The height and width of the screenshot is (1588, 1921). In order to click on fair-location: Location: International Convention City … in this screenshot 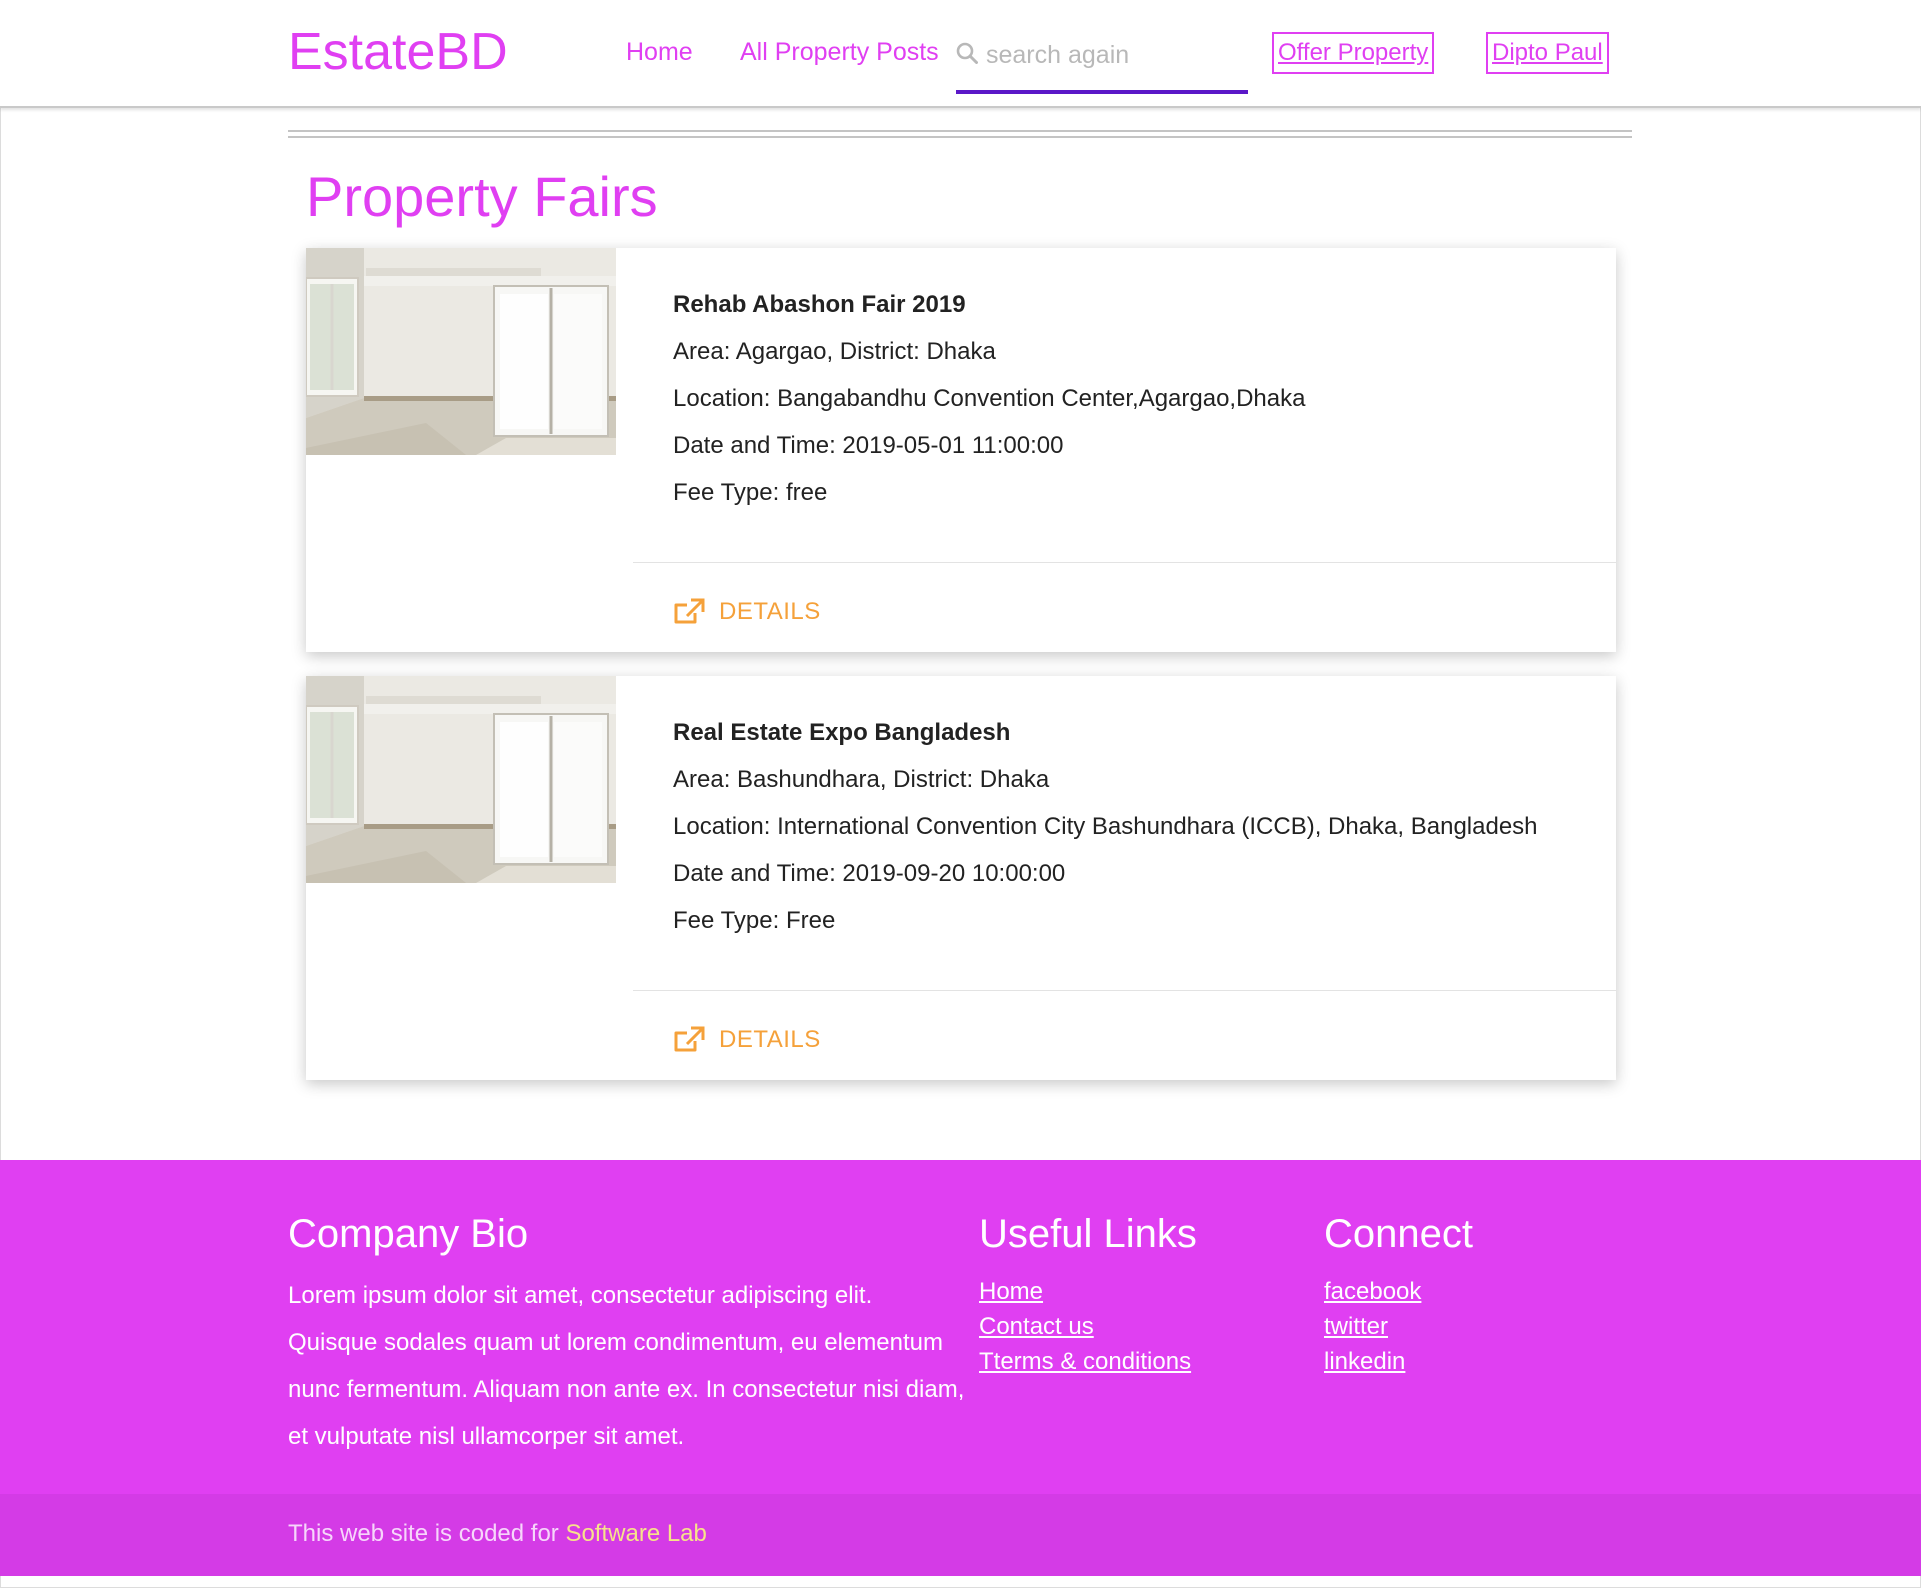, I will do `click(1105, 826)`.